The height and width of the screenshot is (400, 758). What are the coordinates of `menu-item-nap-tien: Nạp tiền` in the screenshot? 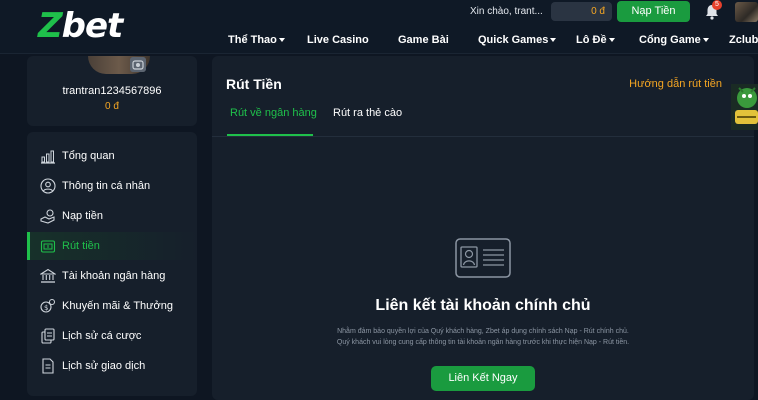 It's located at (112, 216).